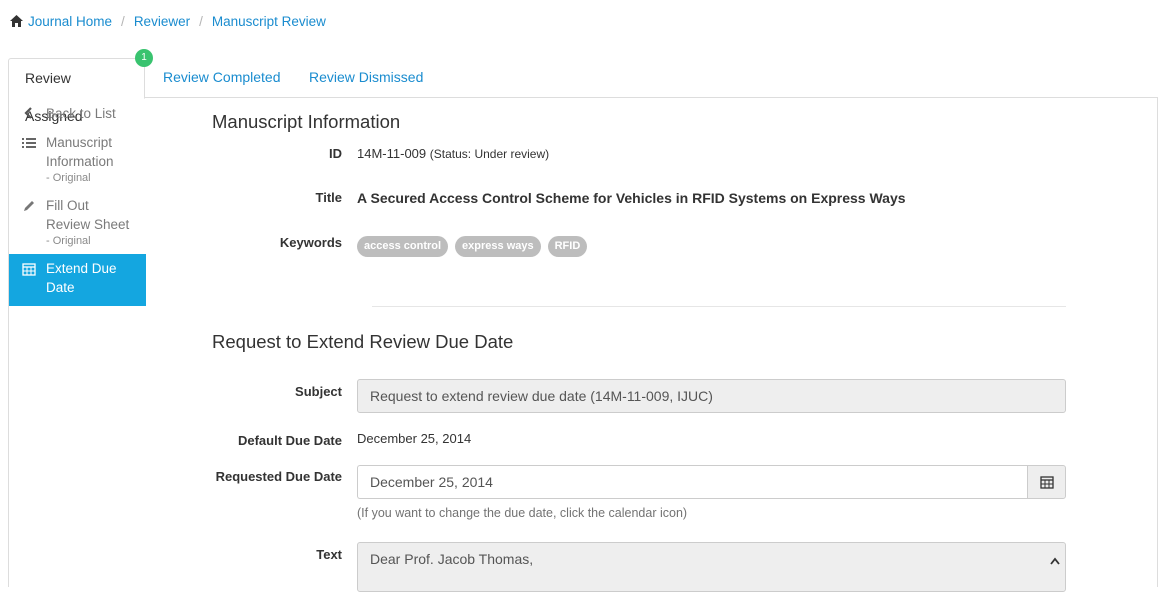 This screenshot has width=1166, height=592. I want to click on chevron-left-icon, so click(28, 113).